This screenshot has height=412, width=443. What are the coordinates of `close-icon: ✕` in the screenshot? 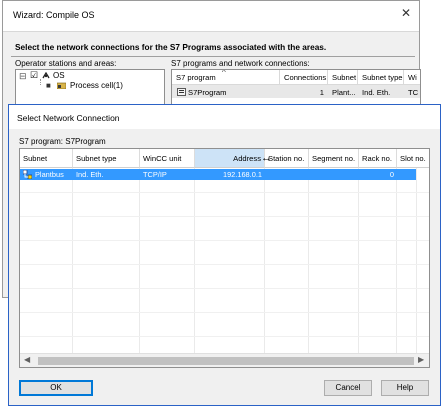 It's located at (406, 13).